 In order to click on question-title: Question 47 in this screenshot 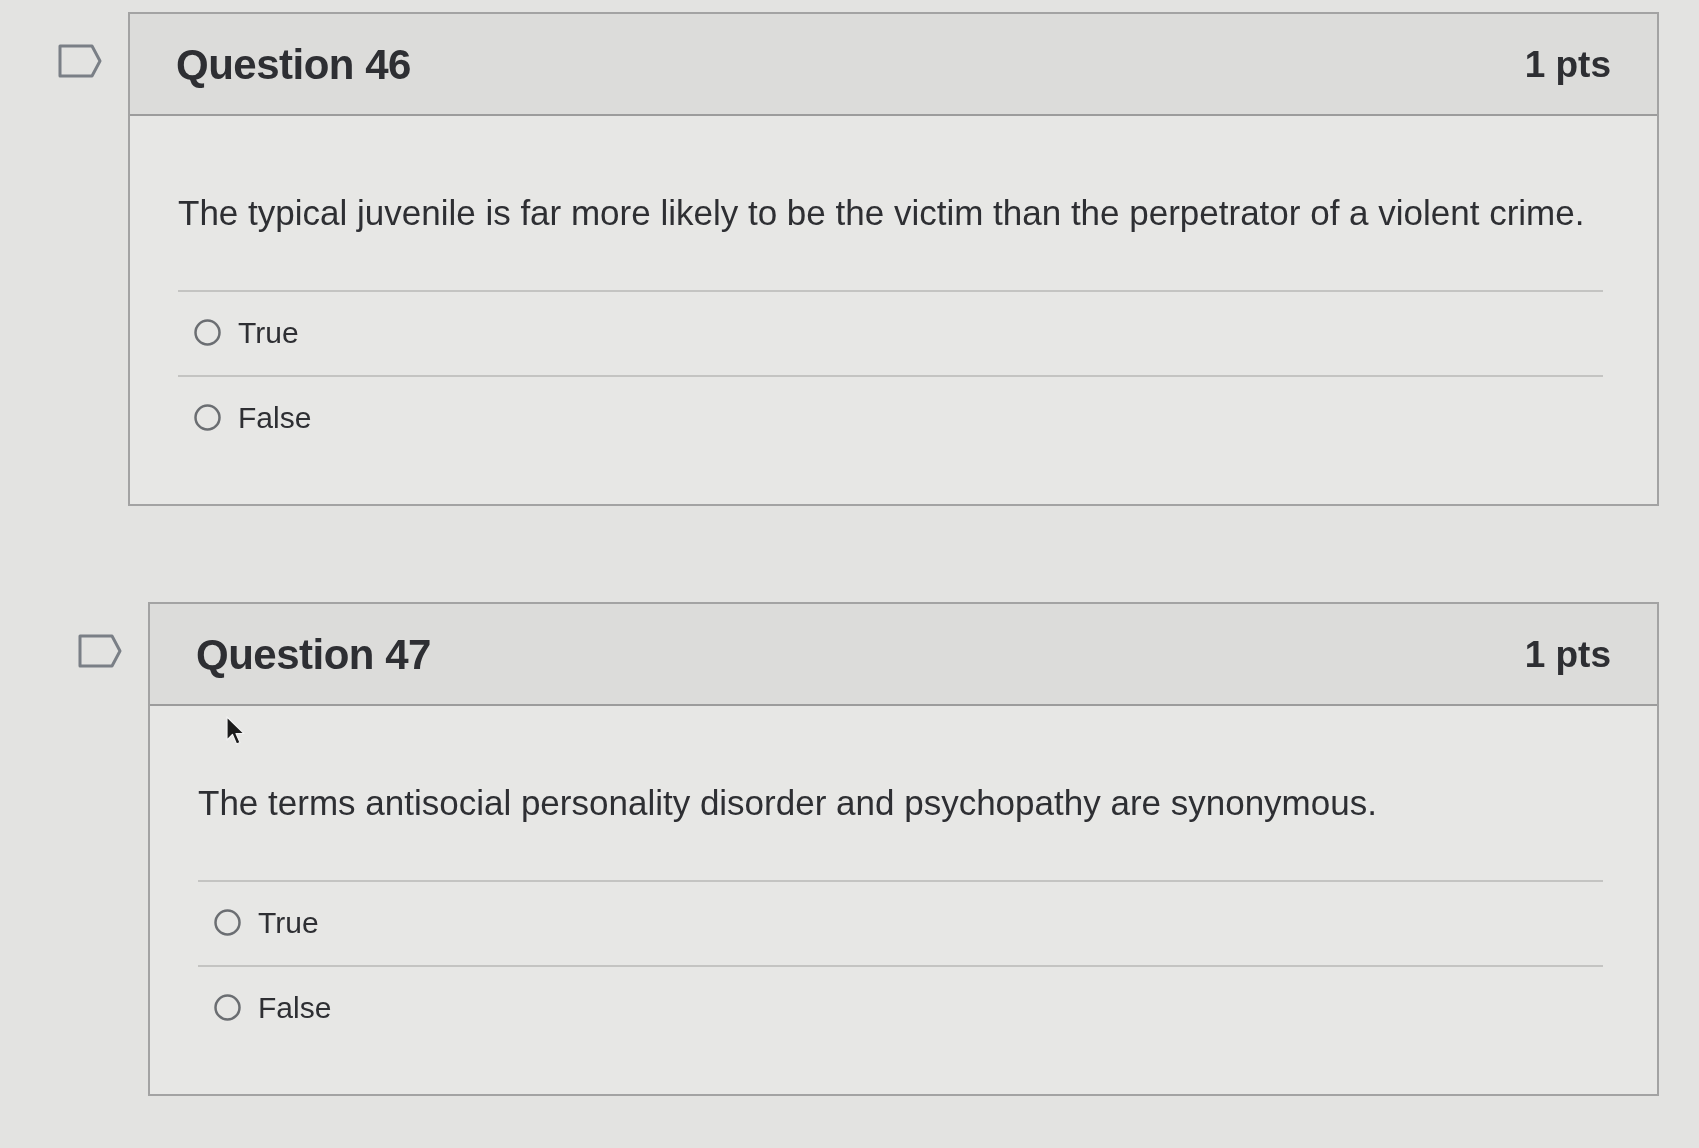, I will do `click(313, 654)`.